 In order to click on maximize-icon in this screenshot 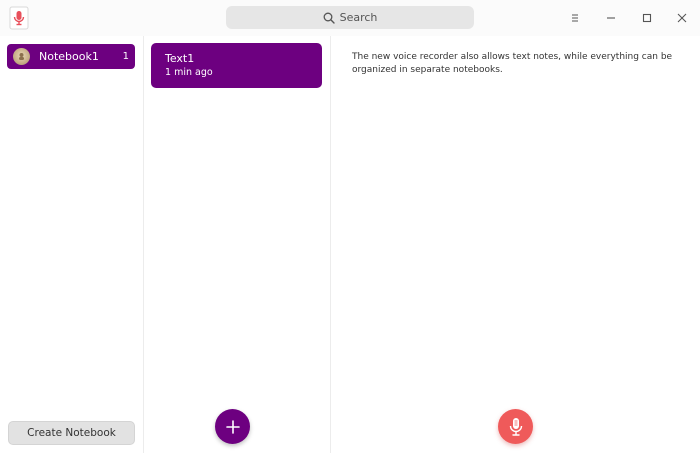, I will do `click(647, 18)`.